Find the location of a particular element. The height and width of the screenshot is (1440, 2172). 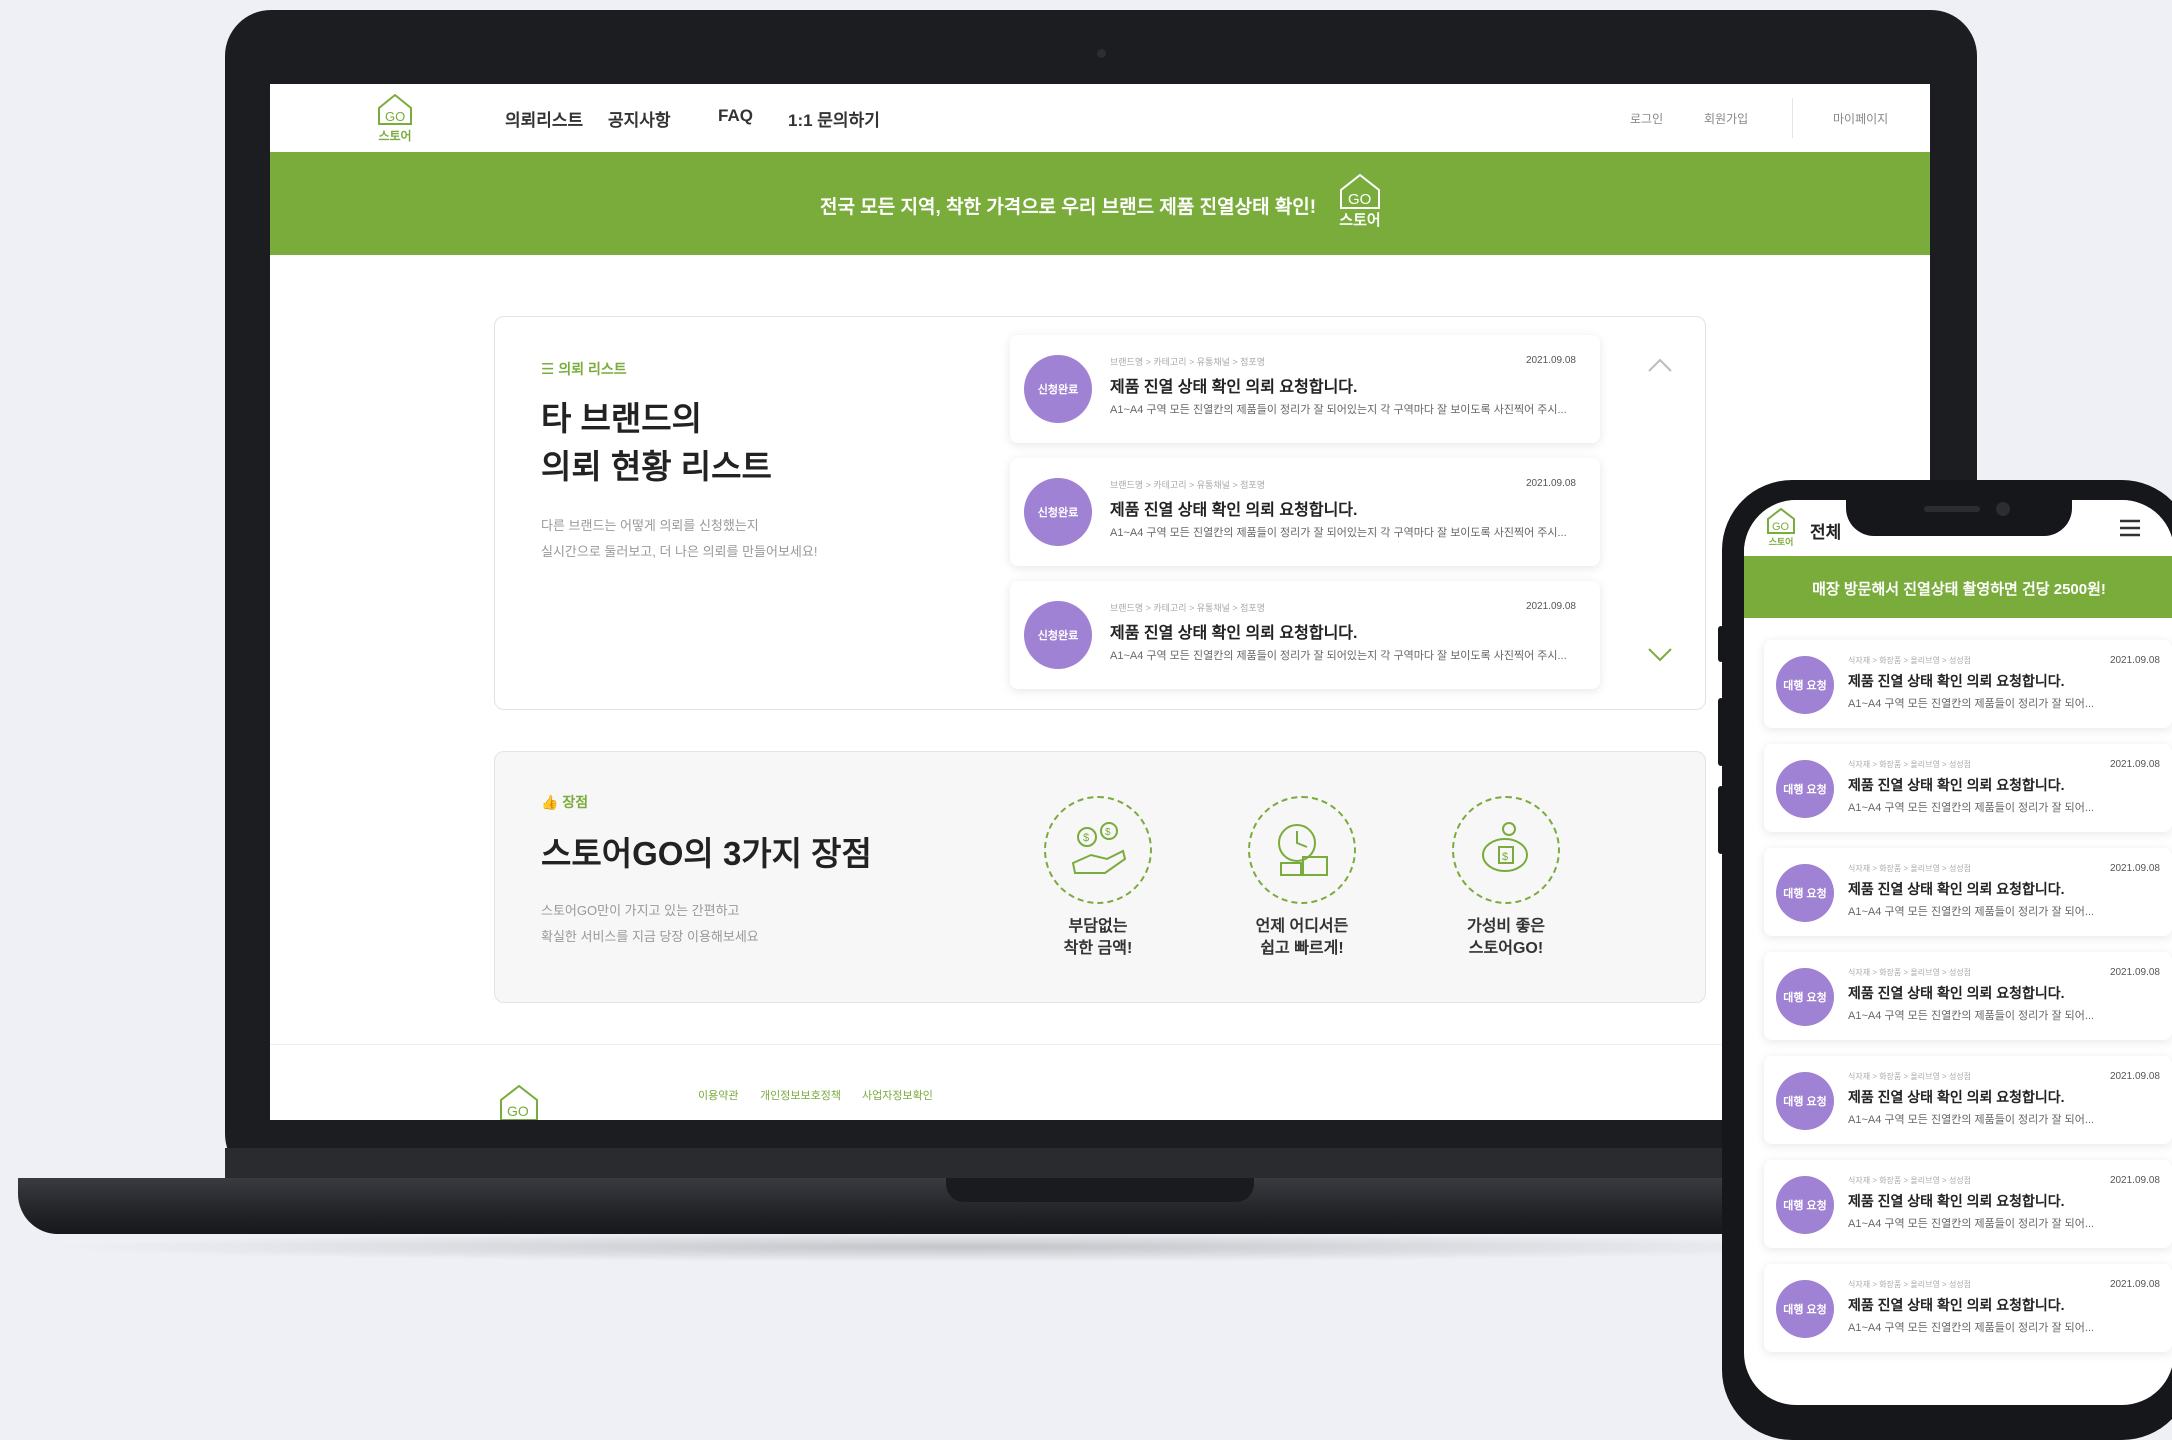

scroll-down-button is located at coordinates (1660, 657).